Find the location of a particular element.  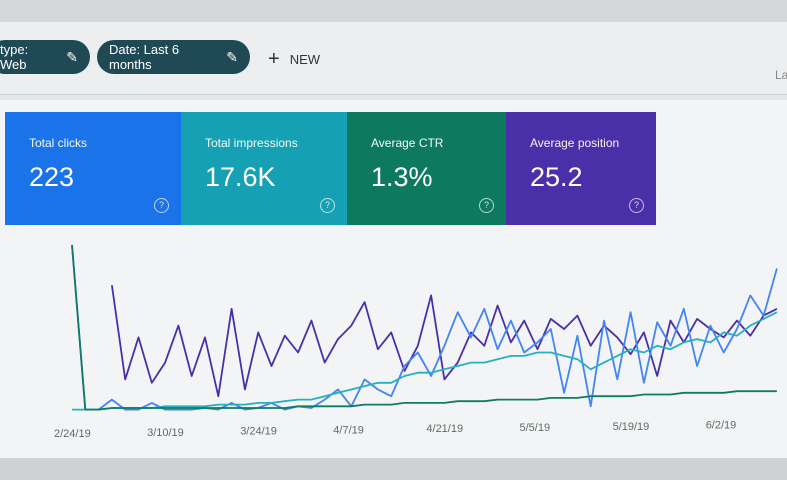

metric-label: Average CTR is located at coordinates (407, 143).